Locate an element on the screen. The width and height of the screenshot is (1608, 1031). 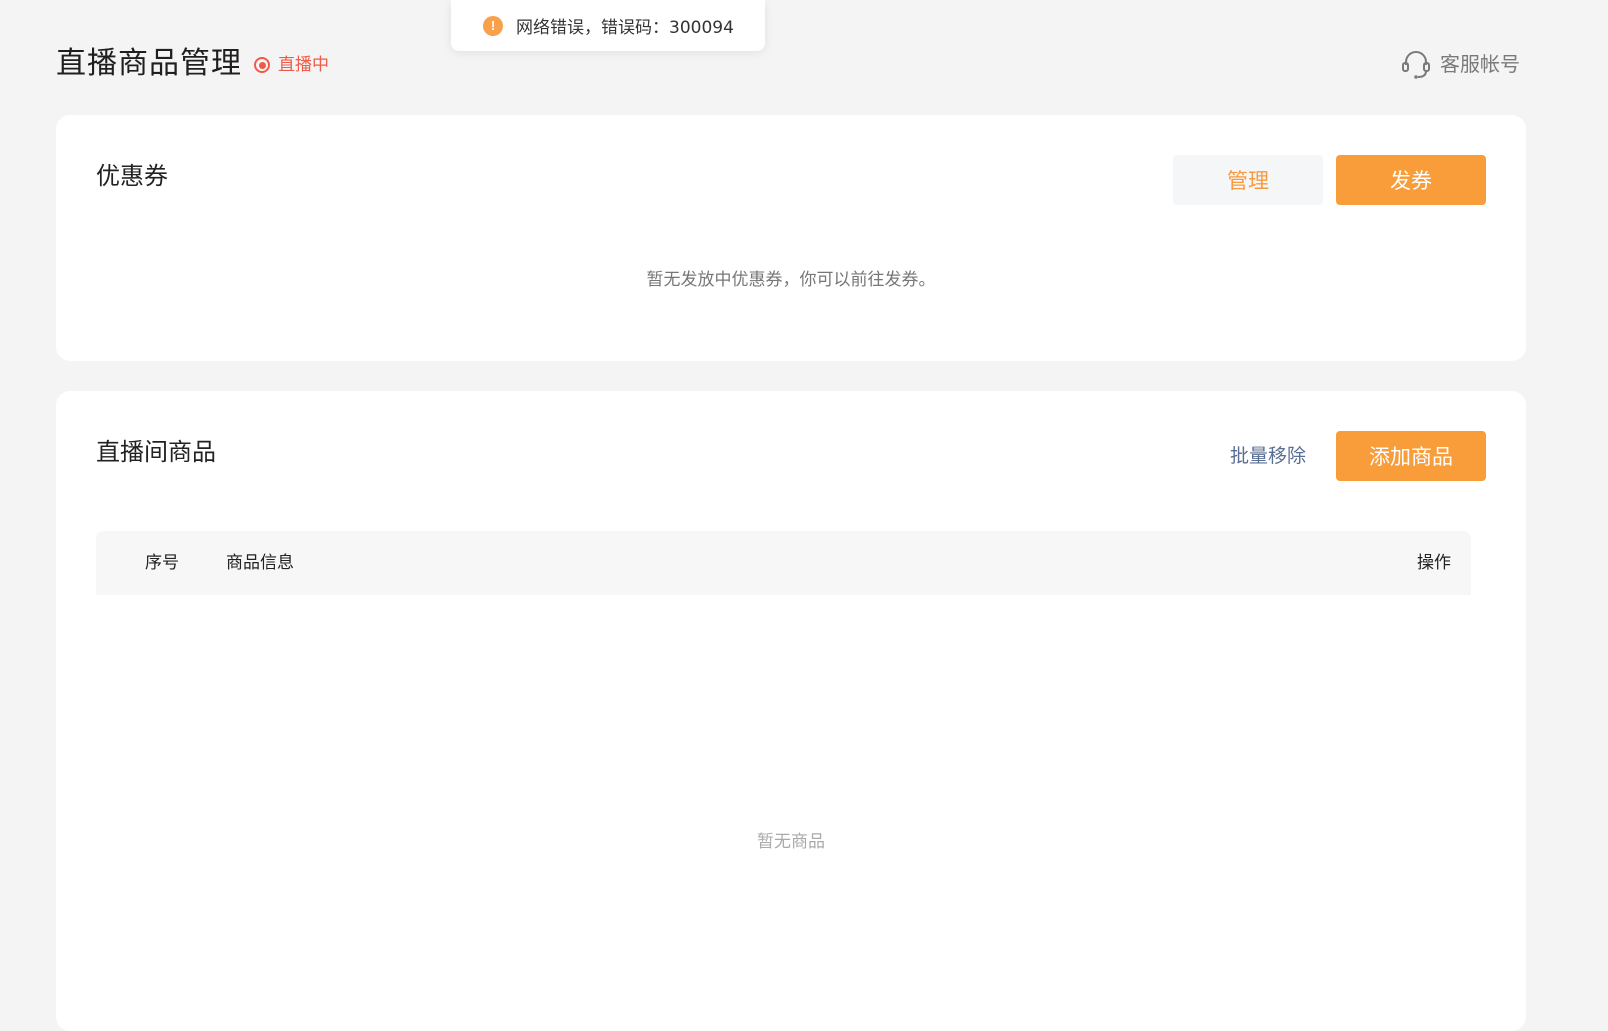
headset-icon is located at coordinates (1416, 65).